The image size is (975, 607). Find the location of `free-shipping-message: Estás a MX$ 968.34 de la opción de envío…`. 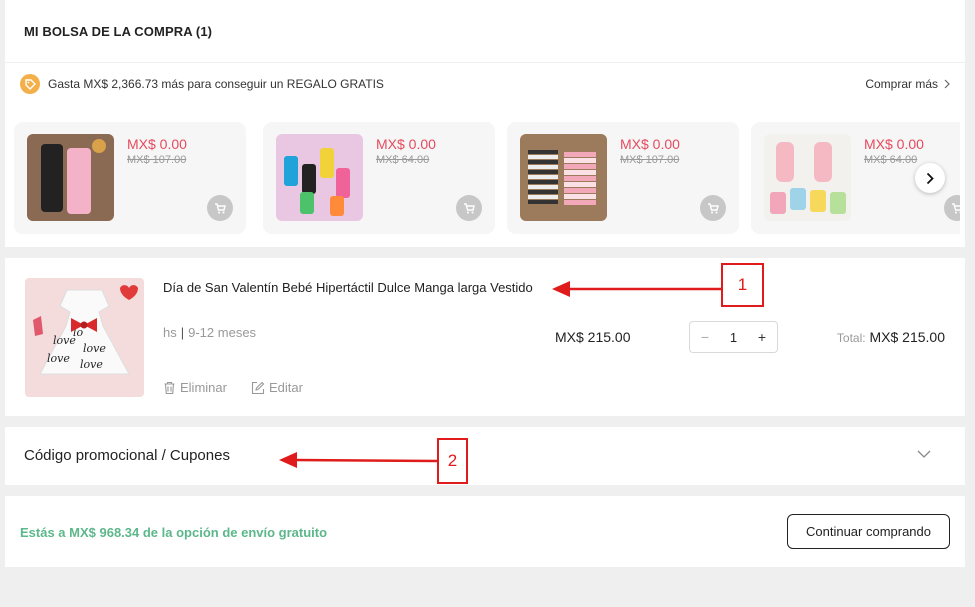

free-shipping-message: Estás a MX$ 968.34 de la opción de envío… is located at coordinates (174, 532).